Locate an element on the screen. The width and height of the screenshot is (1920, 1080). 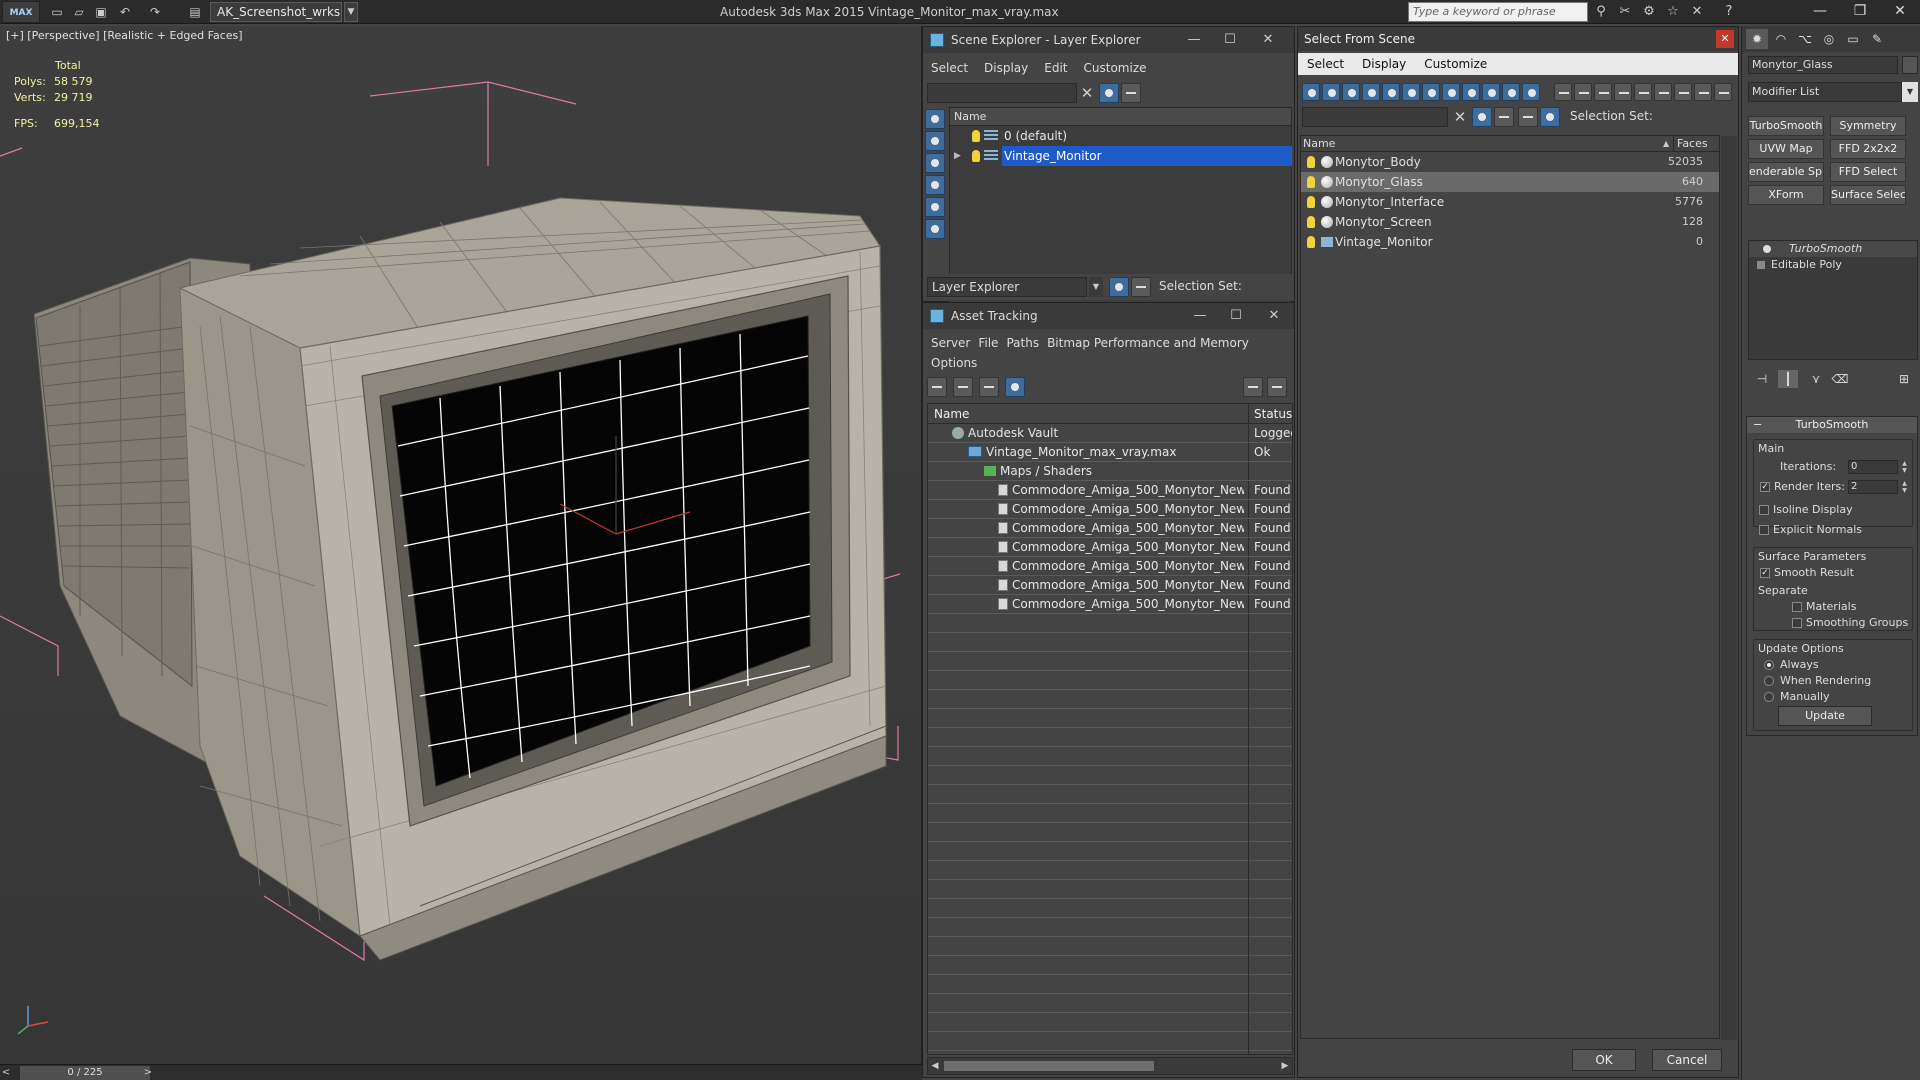
time-next-icon: > is located at coordinates (148, 1072).